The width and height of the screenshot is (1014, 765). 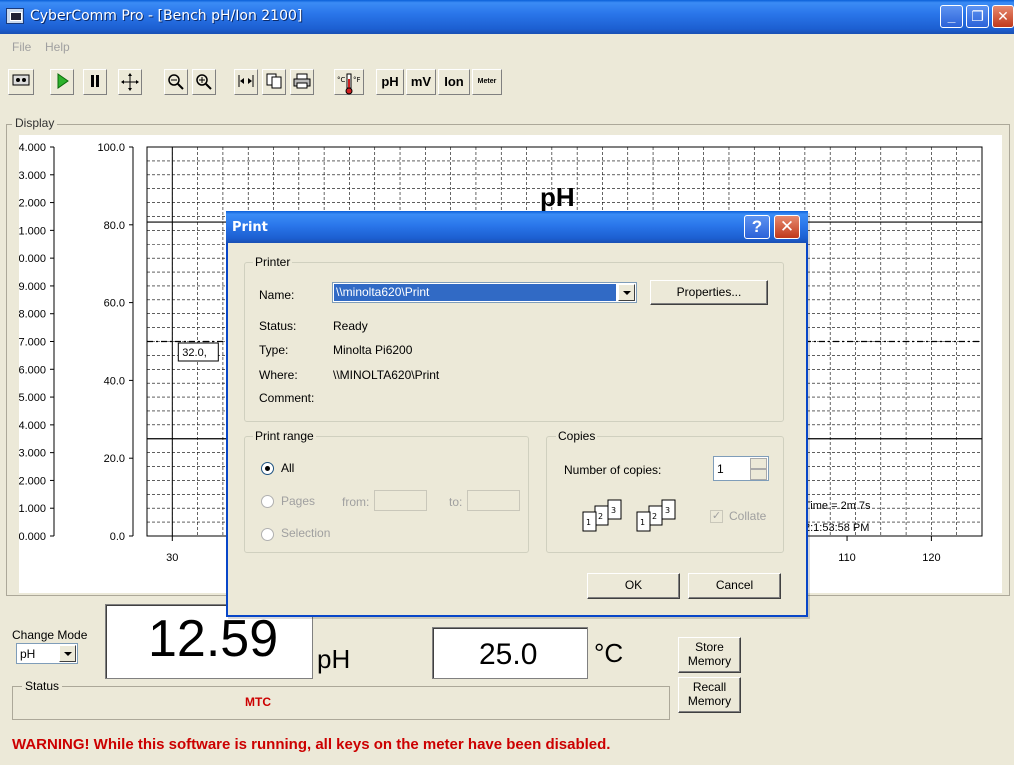 I want to click on recall-memory-button: Recall Memory, so click(x=709, y=695).